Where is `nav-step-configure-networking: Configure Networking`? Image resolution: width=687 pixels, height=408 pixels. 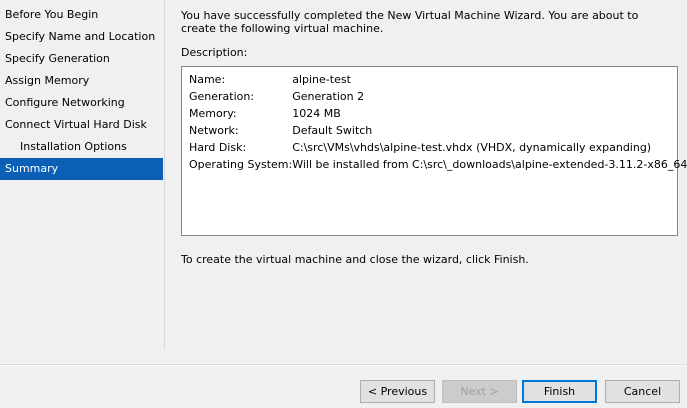 nav-step-configure-networking: Configure Networking is located at coordinates (81, 103).